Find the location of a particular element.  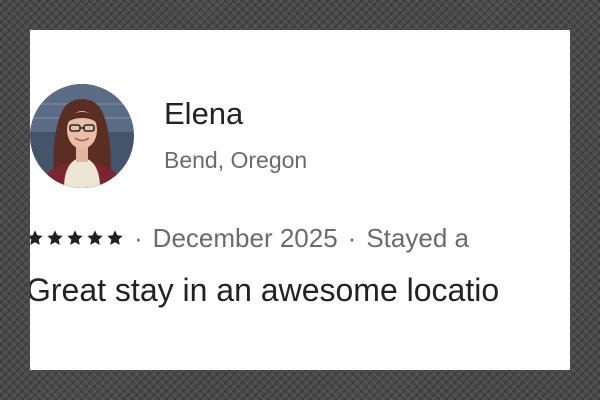

stay-info: Stayed a is located at coordinates (417, 238).